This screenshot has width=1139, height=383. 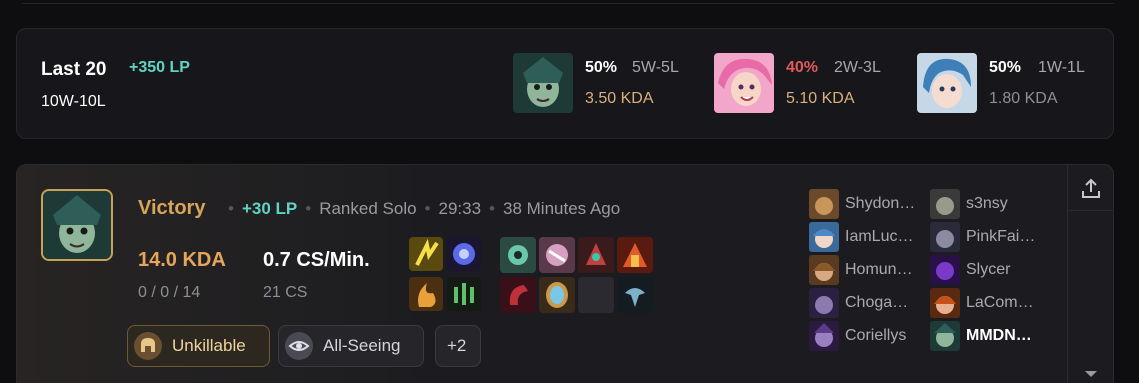 What do you see at coordinates (424, 208) in the screenshot?
I see `match-meta: • +30 LP • Ranked Solo • 29:33 • 38 Minutes Ago` at bounding box center [424, 208].